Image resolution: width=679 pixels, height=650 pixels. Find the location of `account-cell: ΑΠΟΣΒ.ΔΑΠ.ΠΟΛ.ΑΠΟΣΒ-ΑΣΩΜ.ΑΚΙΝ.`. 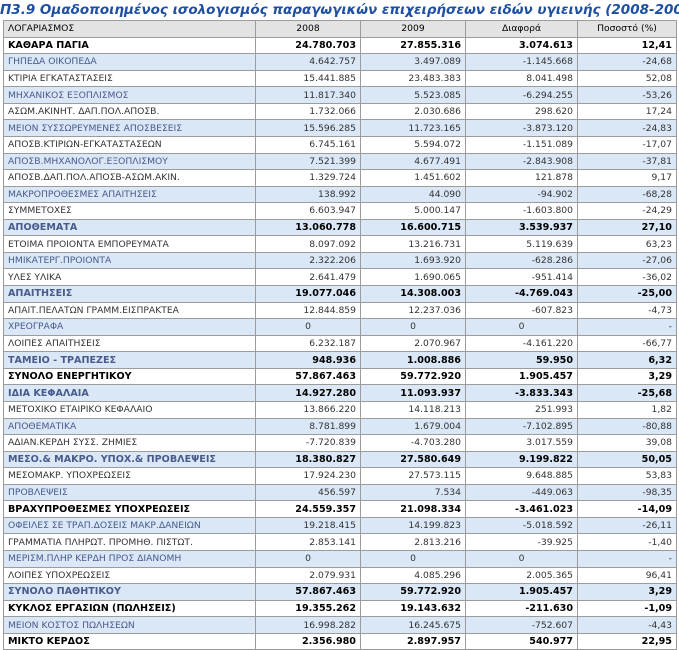

account-cell: ΑΠΟΣΒ.ΔΑΠ.ΠΟΛ.ΑΠΟΣΒ-ΑΣΩΜ.ΑΚΙΝ. is located at coordinates (129, 178).